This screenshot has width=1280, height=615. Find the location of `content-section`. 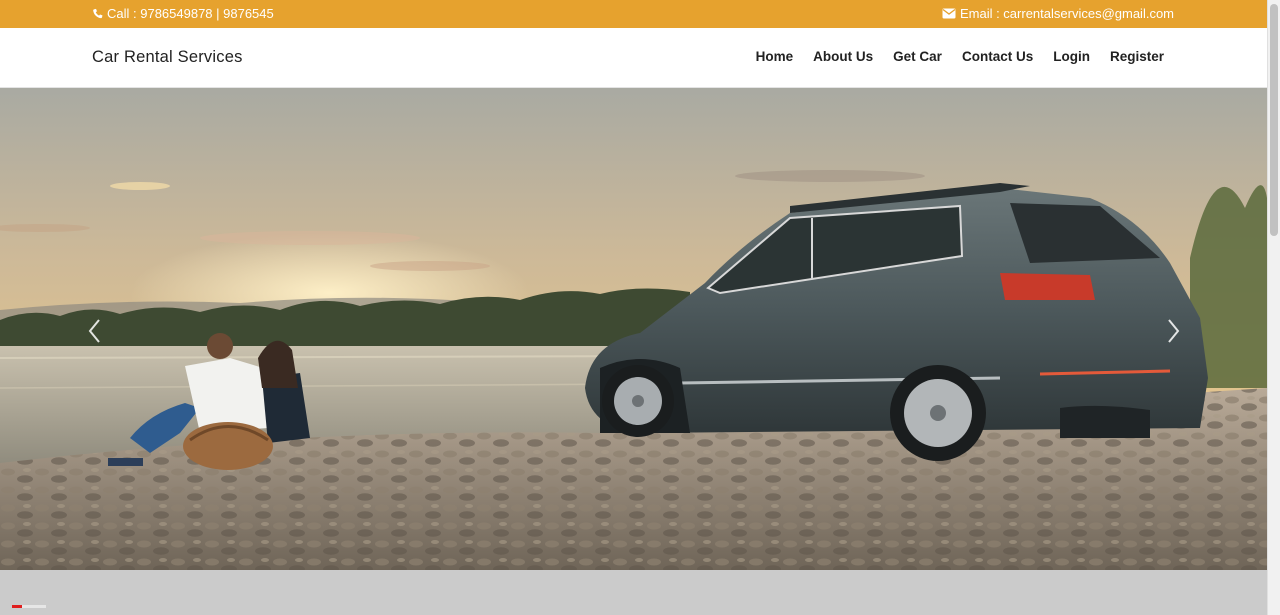

content-section is located at coordinates (633, 592).